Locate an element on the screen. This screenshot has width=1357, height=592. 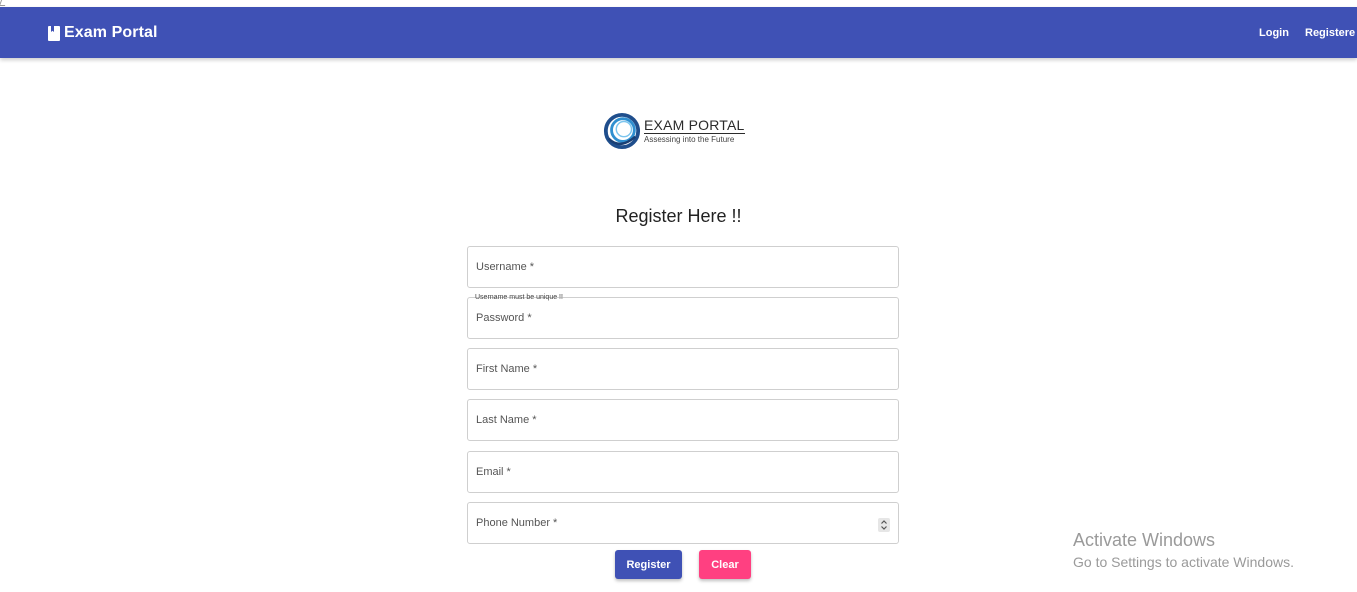
username-hint: Username must be unique !! is located at coordinates (519, 297).